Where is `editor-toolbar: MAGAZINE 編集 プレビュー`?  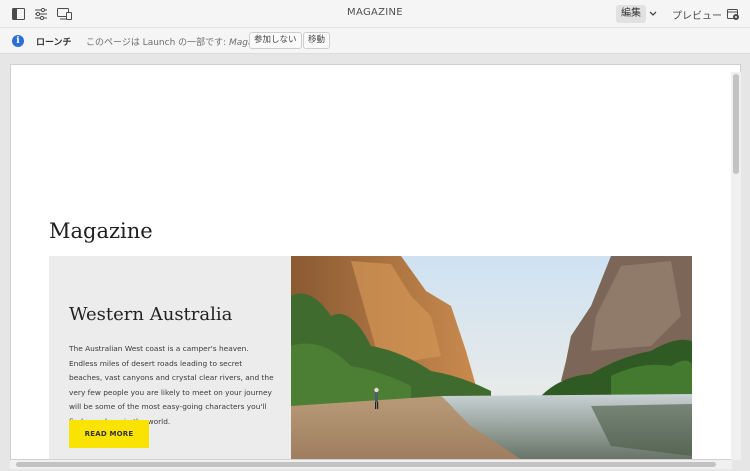 editor-toolbar: MAGAZINE 編集 プレビュー is located at coordinates (375, 14).